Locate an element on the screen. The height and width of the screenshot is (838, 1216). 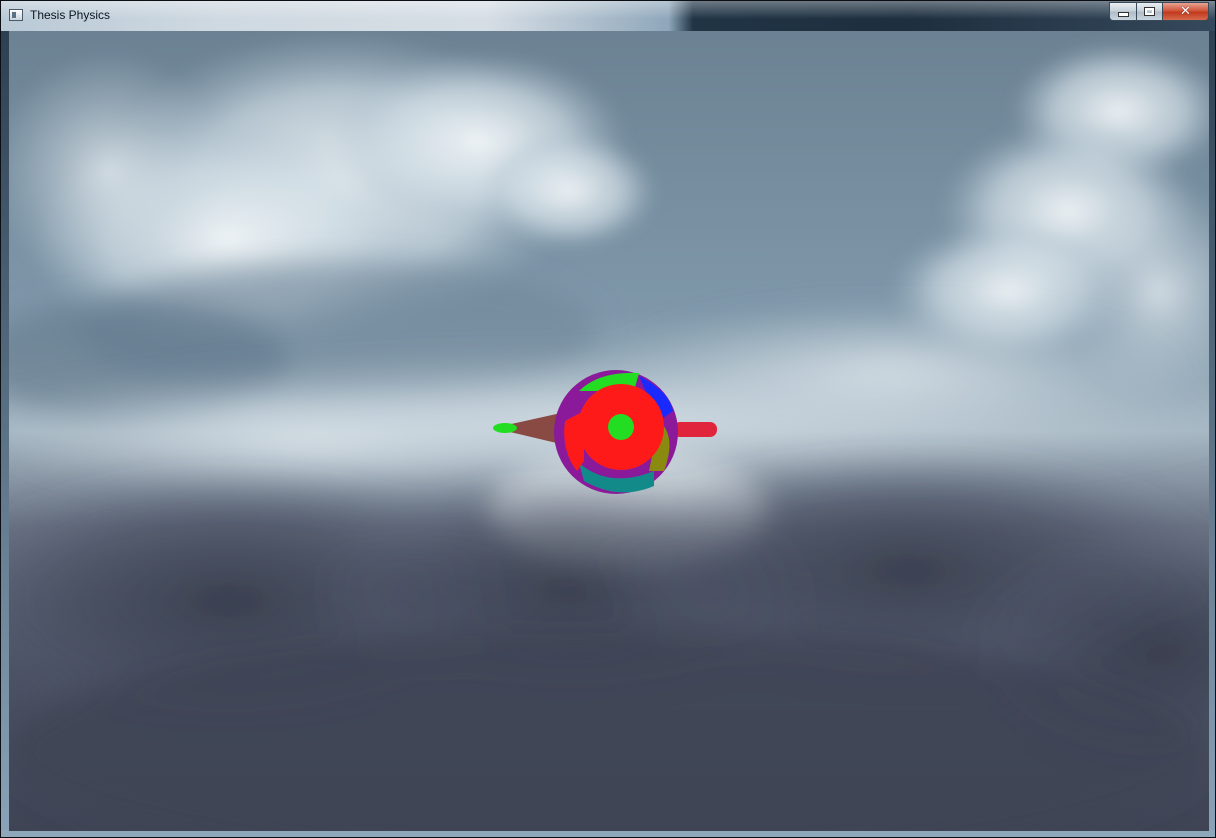
maximize-icon is located at coordinates (1149, 11).